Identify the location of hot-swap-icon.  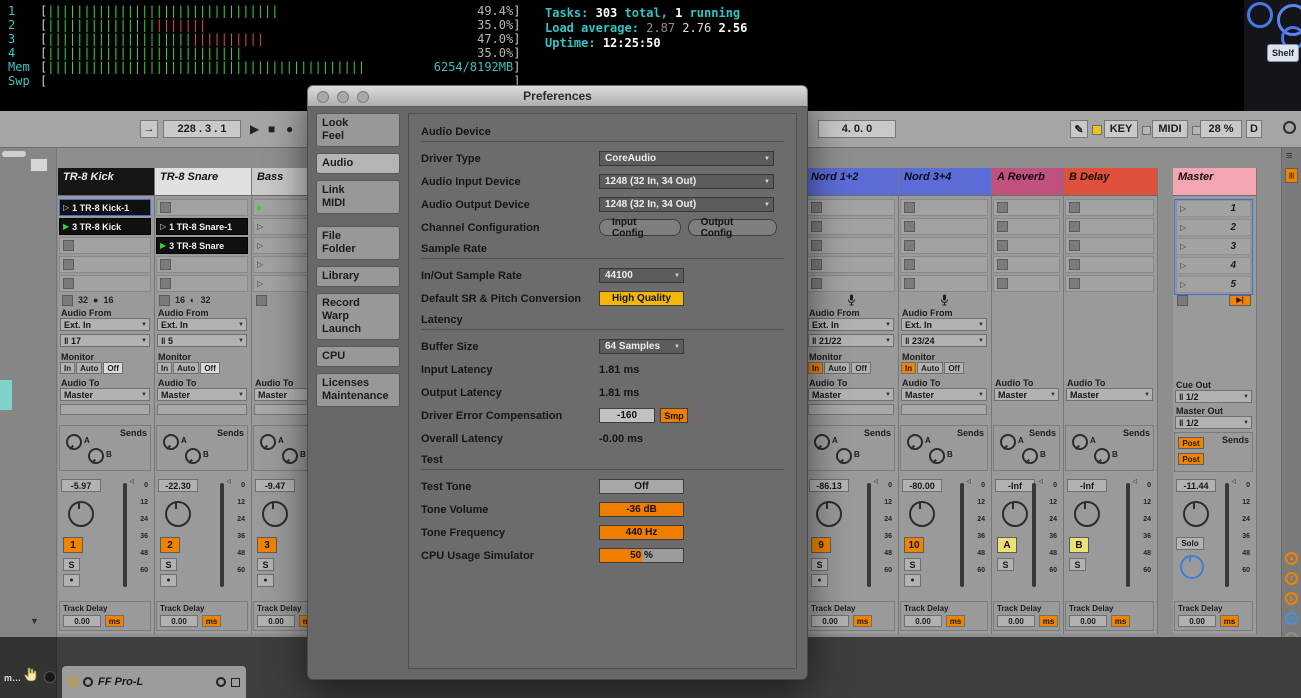
(221, 682).